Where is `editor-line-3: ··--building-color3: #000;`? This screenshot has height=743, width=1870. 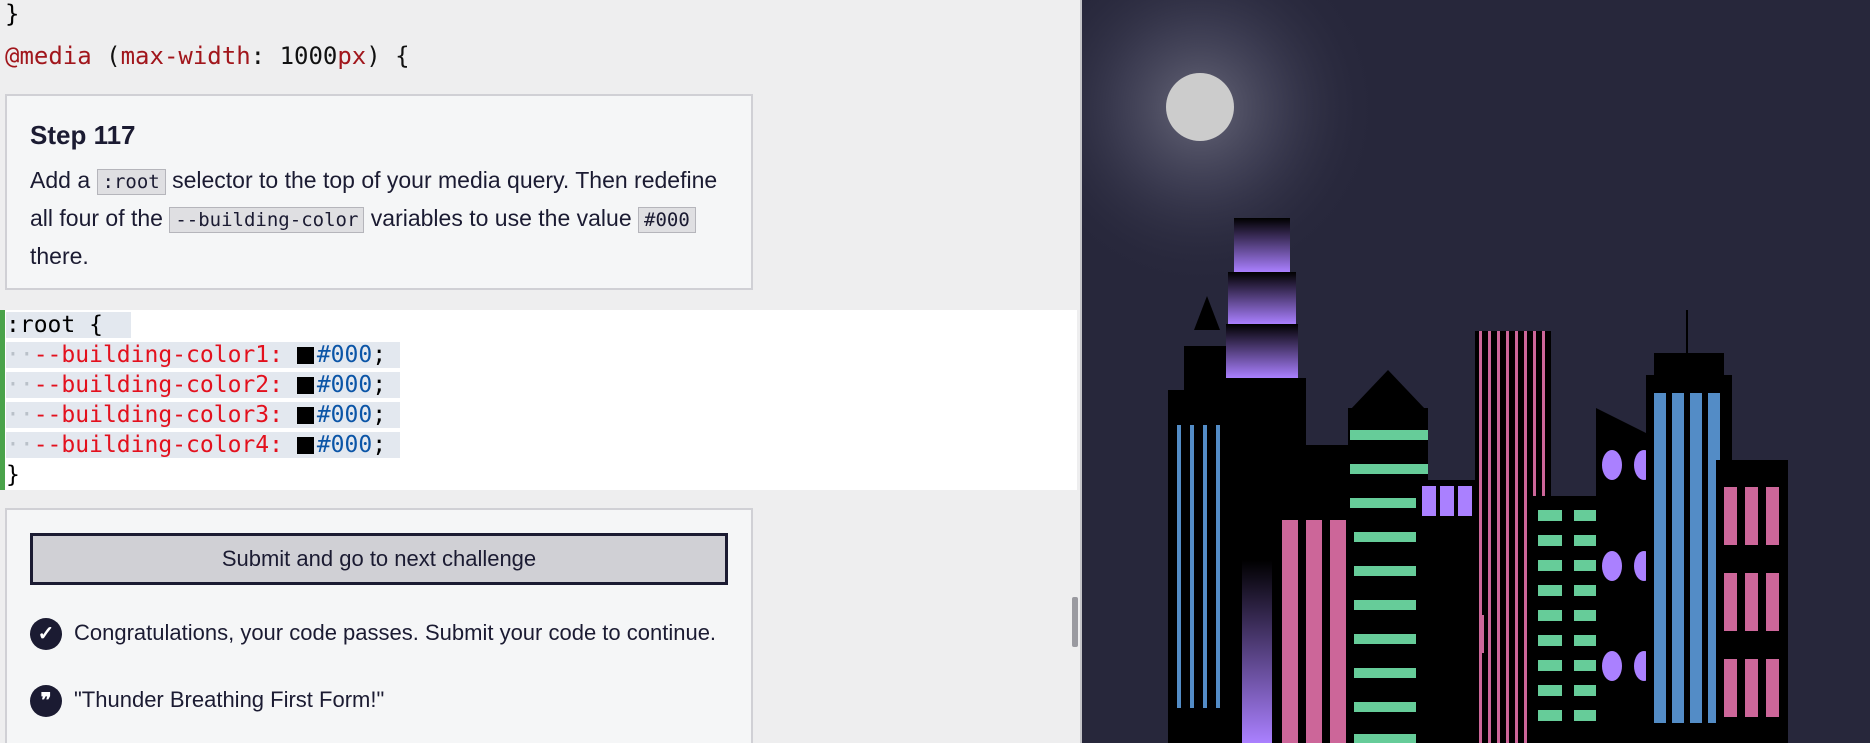
editor-line-3: ··--building-color3: #000; is located at coordinates (203, 415).